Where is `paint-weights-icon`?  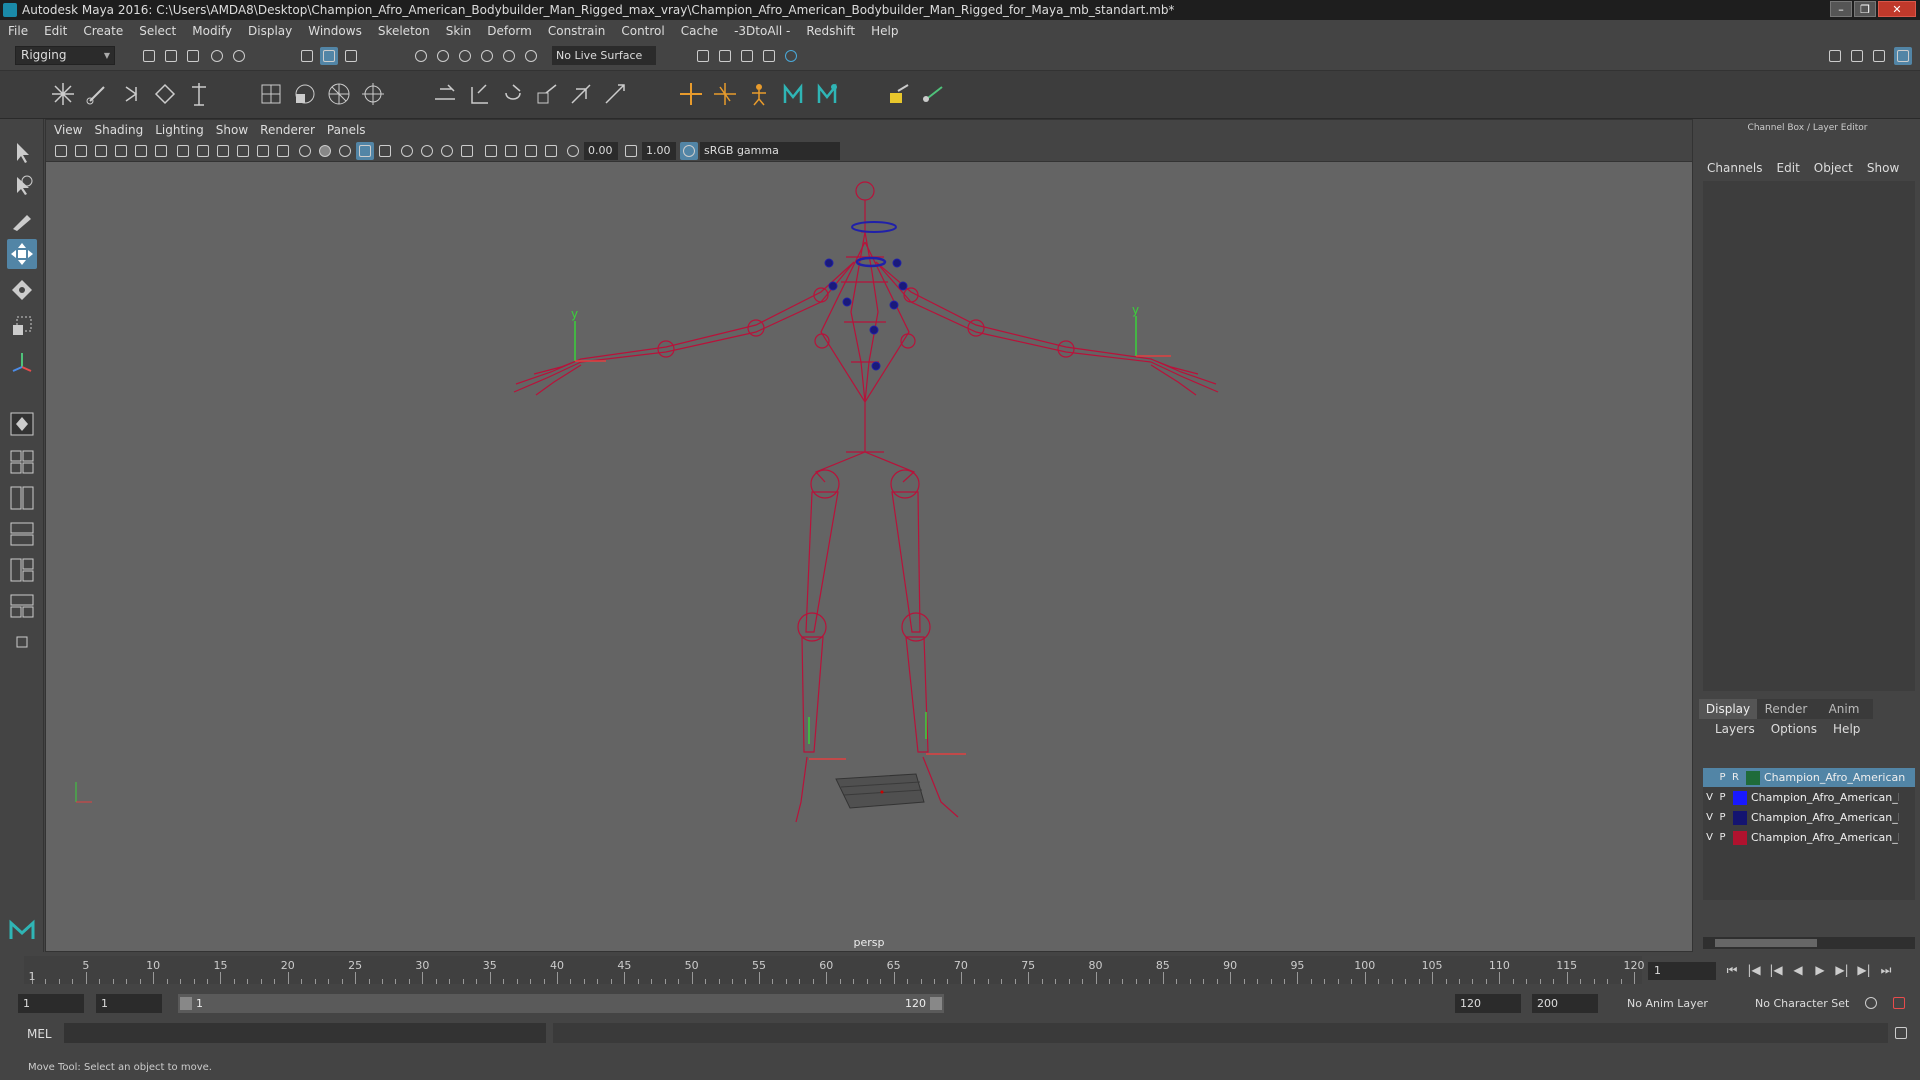
paint-weights-icon is located at coordinates (339, 94).